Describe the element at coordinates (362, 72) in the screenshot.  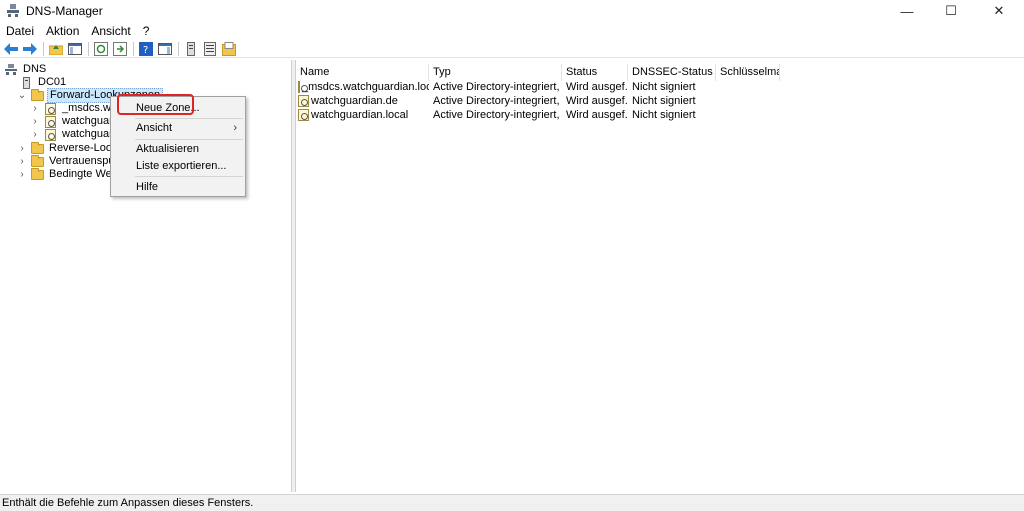
I see `column-header-name: Name` at that location.